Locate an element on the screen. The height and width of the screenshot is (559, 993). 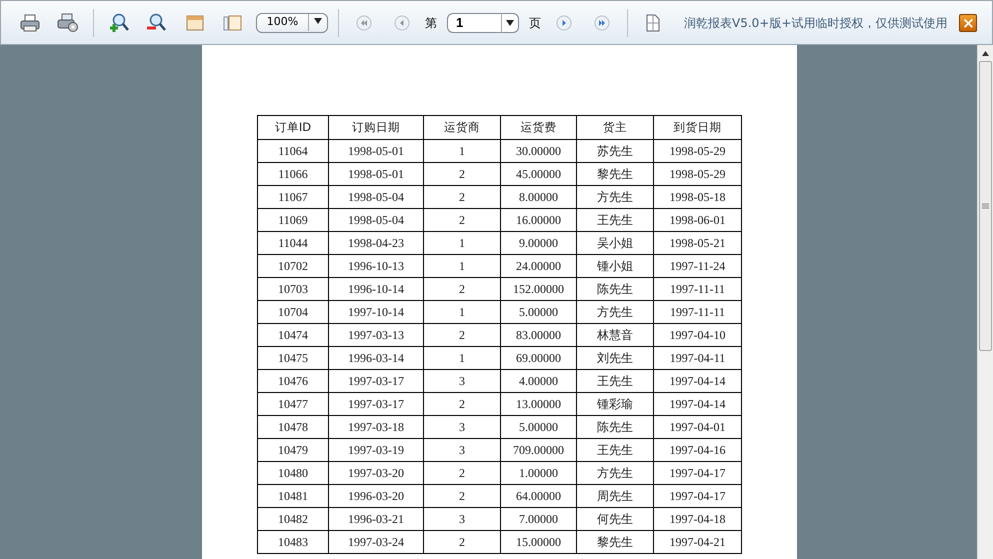
table-cell: 1998-06-01 is located at coordinates (698, 220).